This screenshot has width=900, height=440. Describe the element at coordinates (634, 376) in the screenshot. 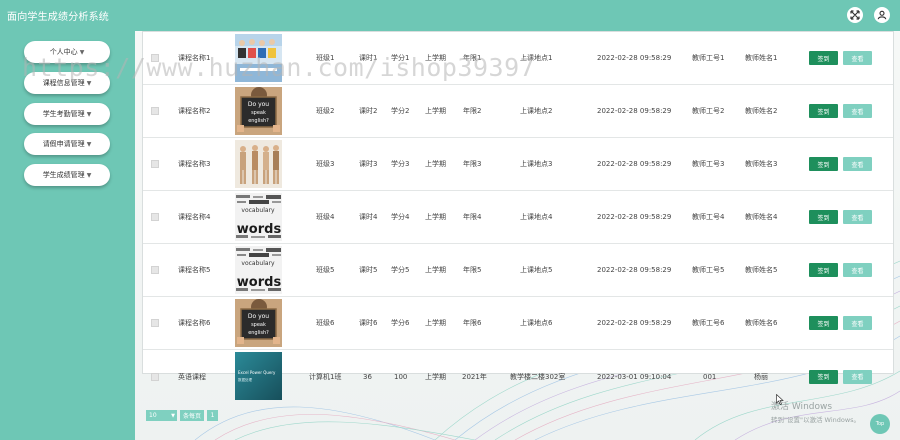

I see `time: 2022-03-01 09:10:04` at that location.